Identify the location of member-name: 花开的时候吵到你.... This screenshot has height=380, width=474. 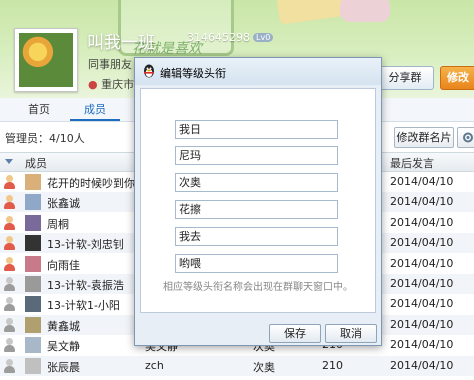
(96, 183).